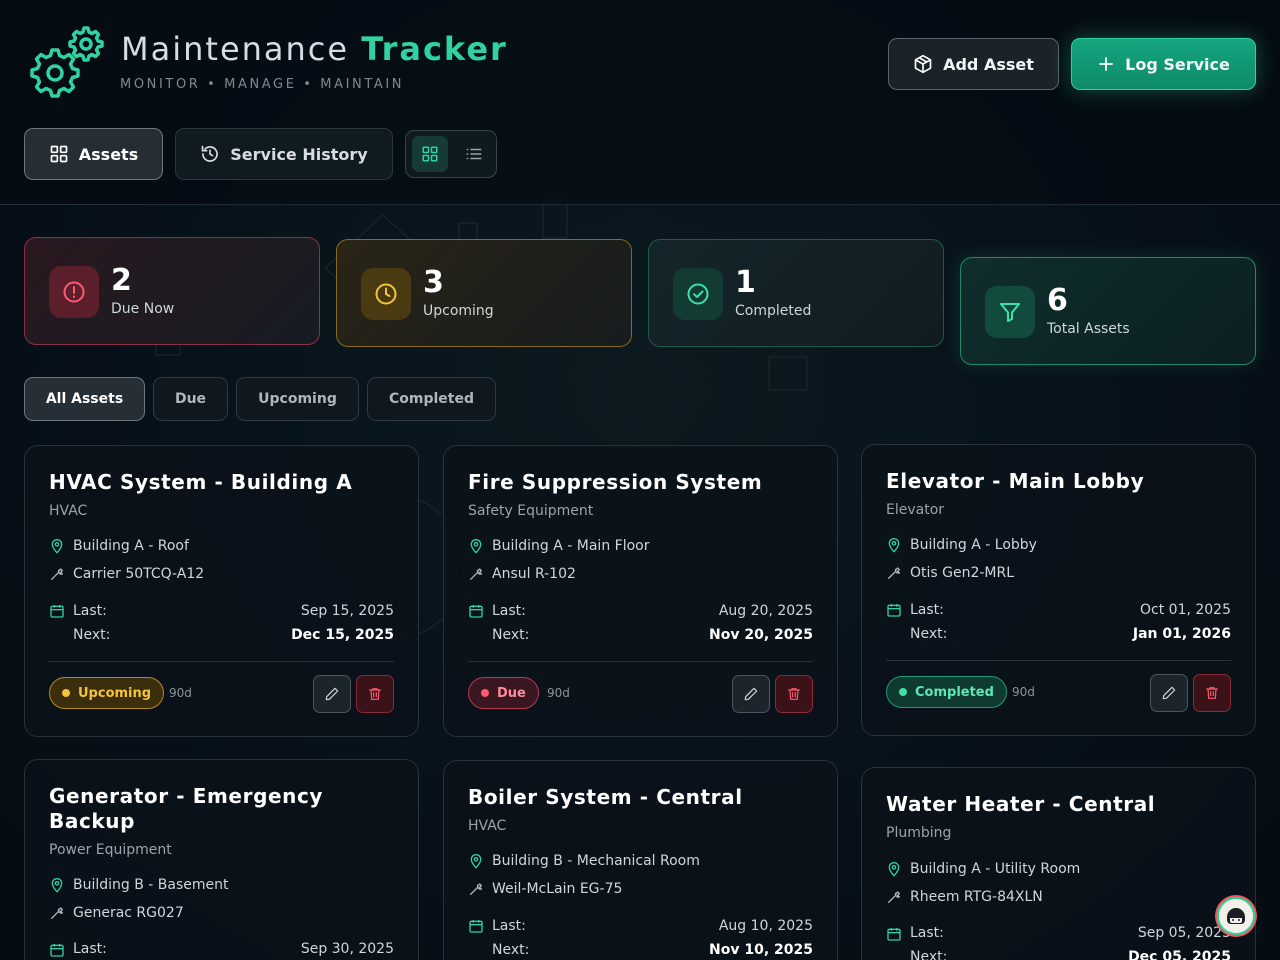  What do you see at coordinates (584, 861) in the screenshot?
I see `asset-location: Building B - Mechanical Room` at bounding box center [584, 861].